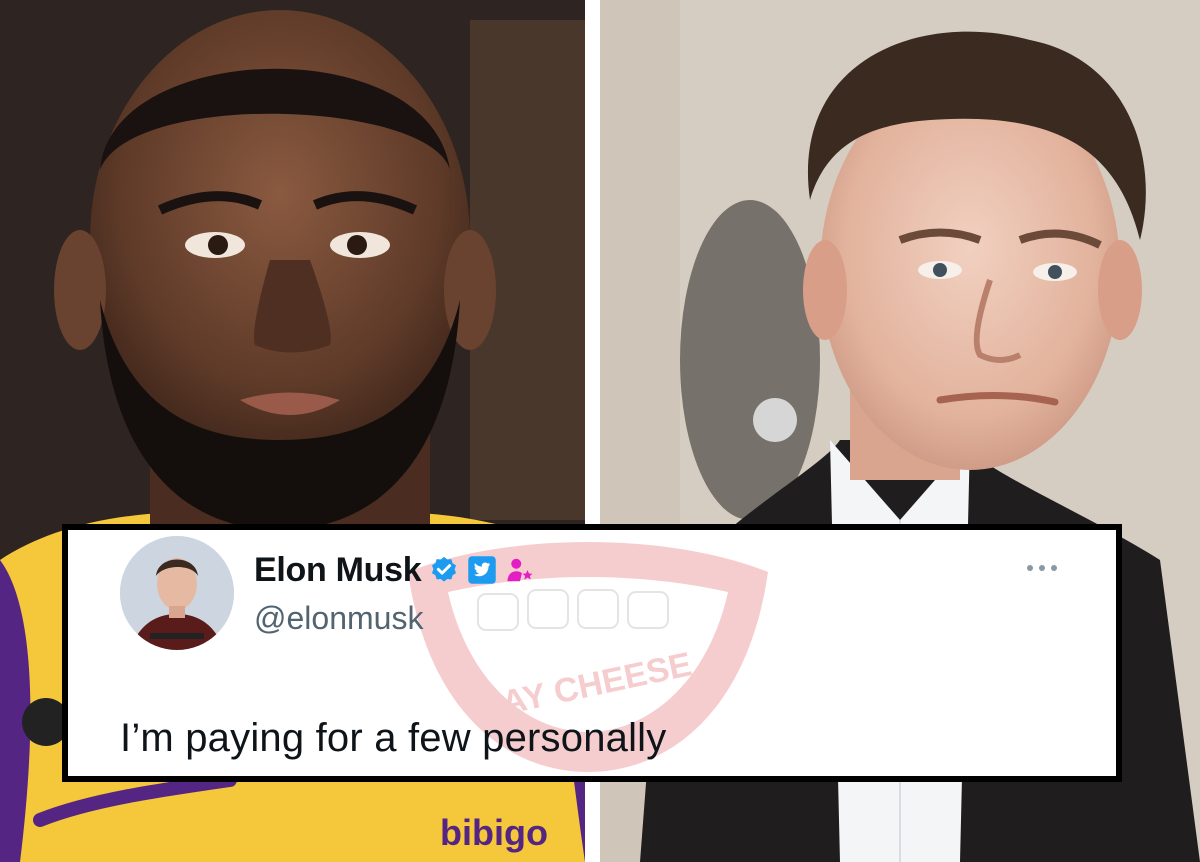  Describe the element at coordinates (444, 570) in the screenshot. I see `verified-badge-icon` at that location.